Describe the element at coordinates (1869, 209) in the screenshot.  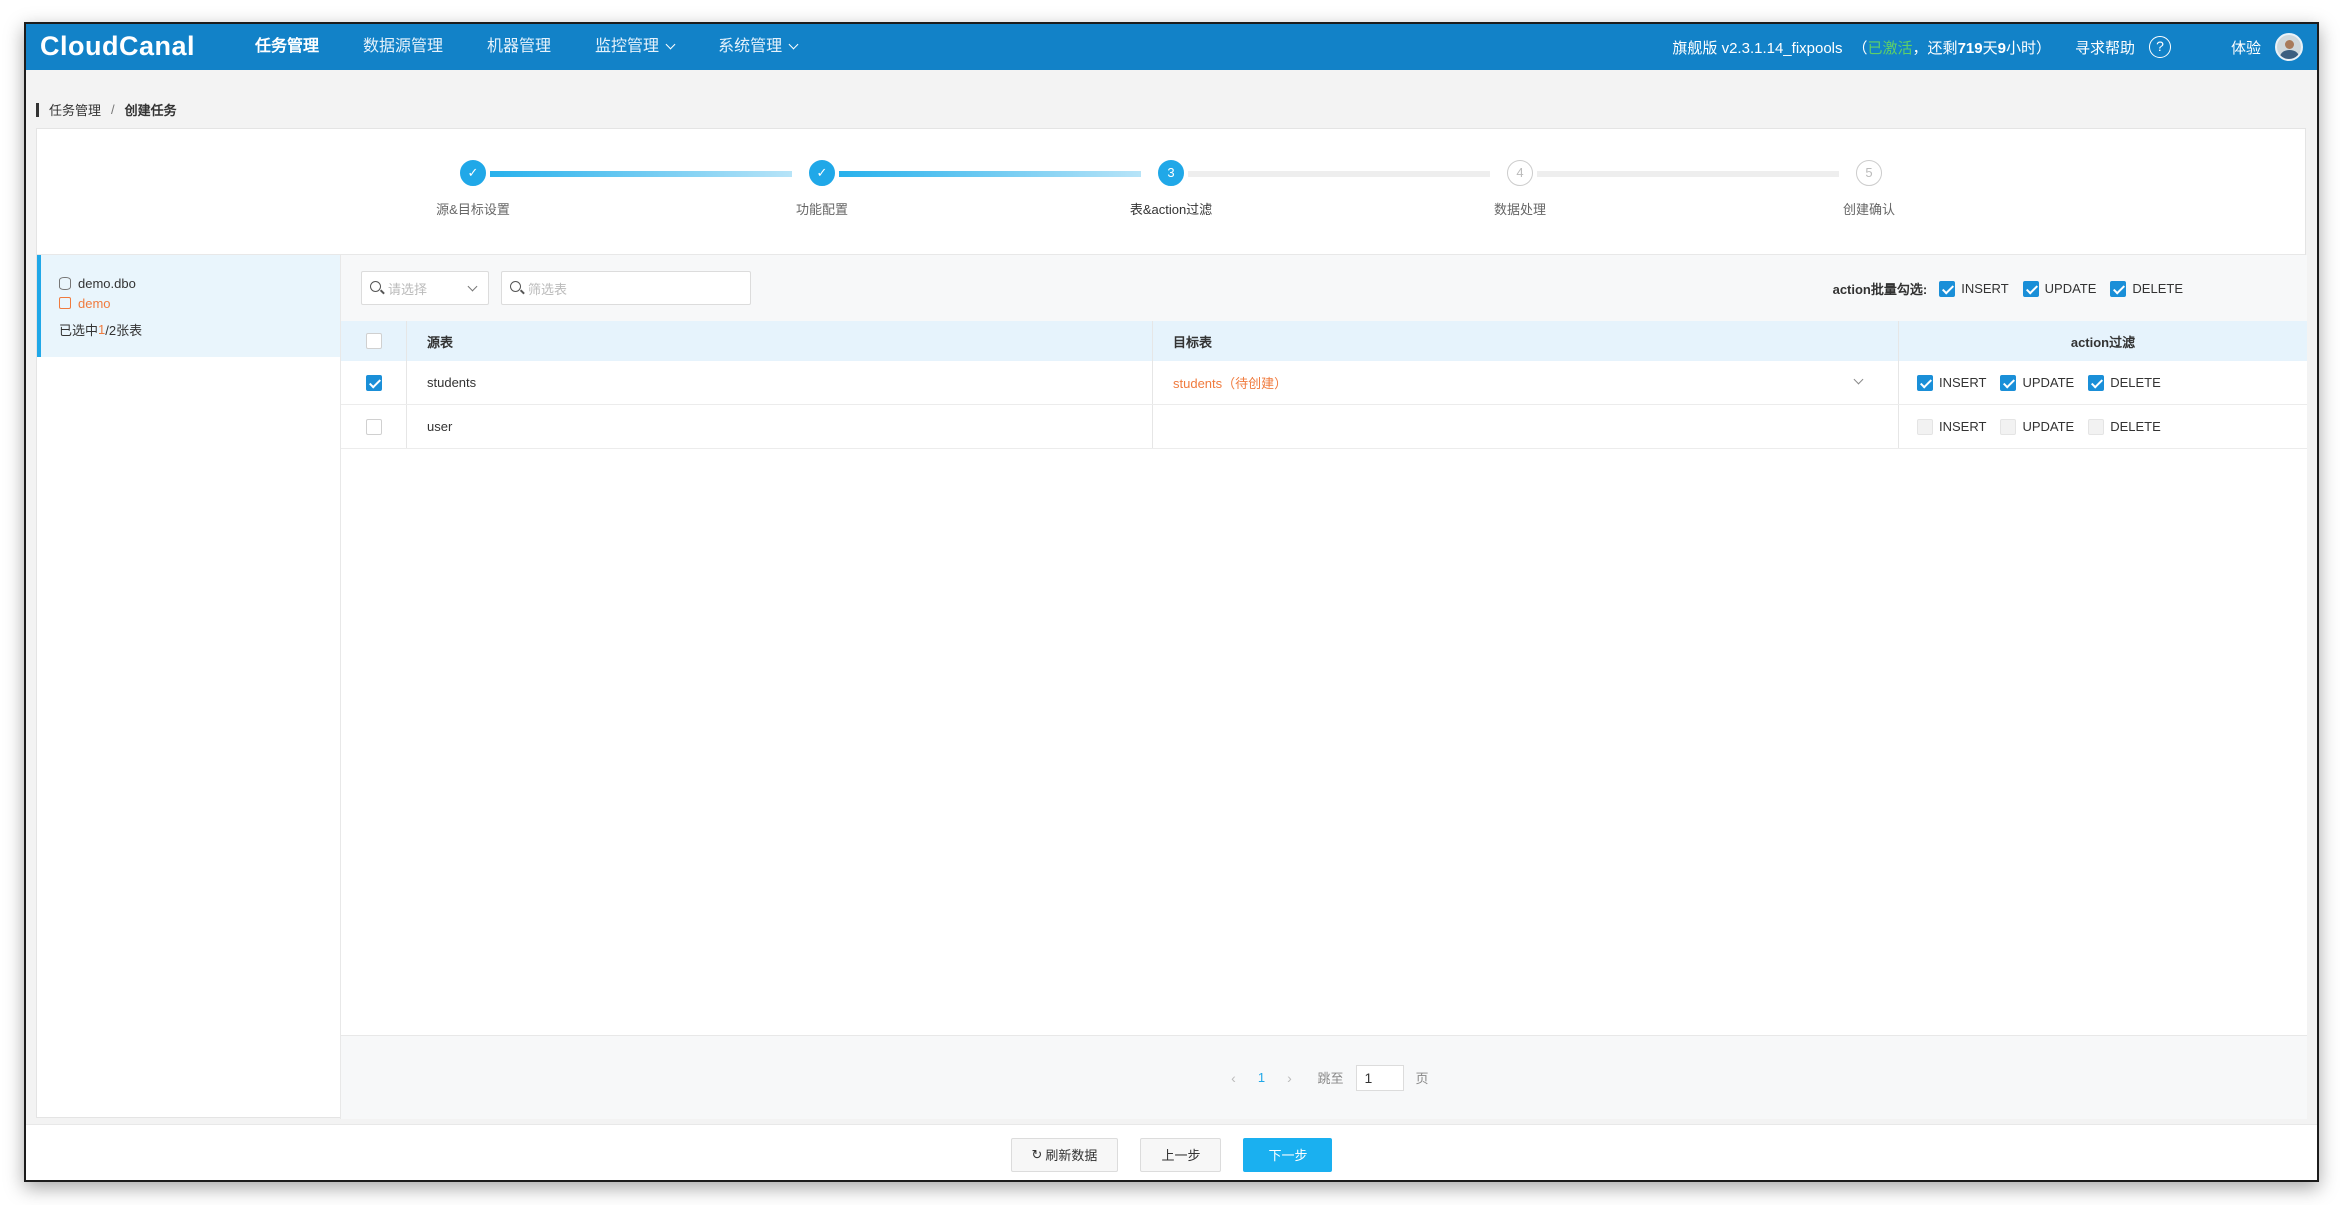
I see `step-5-label: 创建确认` at that location.